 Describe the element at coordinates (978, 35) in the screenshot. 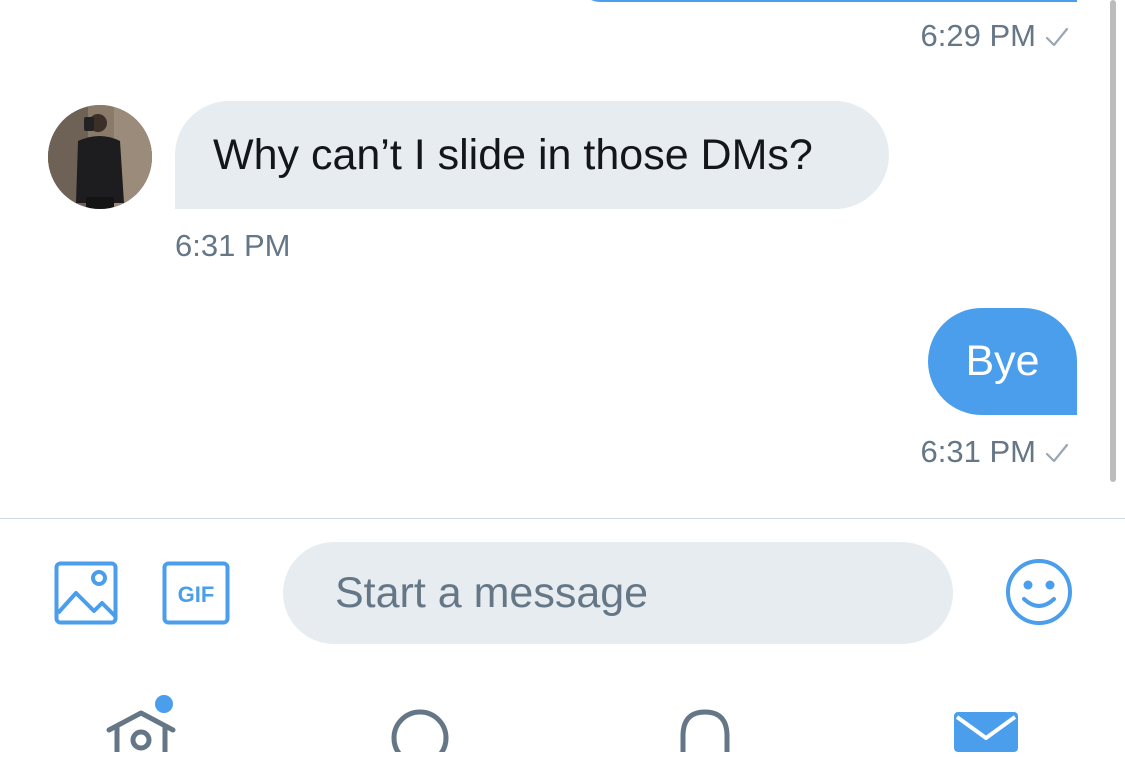

I see `timestamp-text: 6:29 PM` at that location.